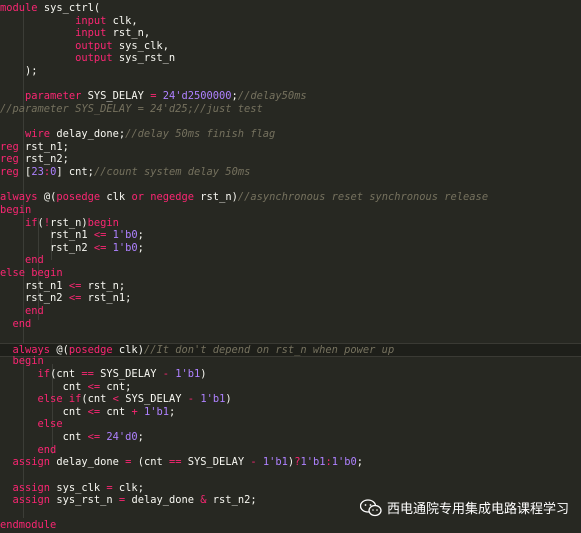 Image resolution: width=581 pixels, height=533 pixels. Describe the element at coordinates (290, 374) in the screenshot. I see `code-line: if(cnt == SYS_DELAY - 1'b1)` at that location.